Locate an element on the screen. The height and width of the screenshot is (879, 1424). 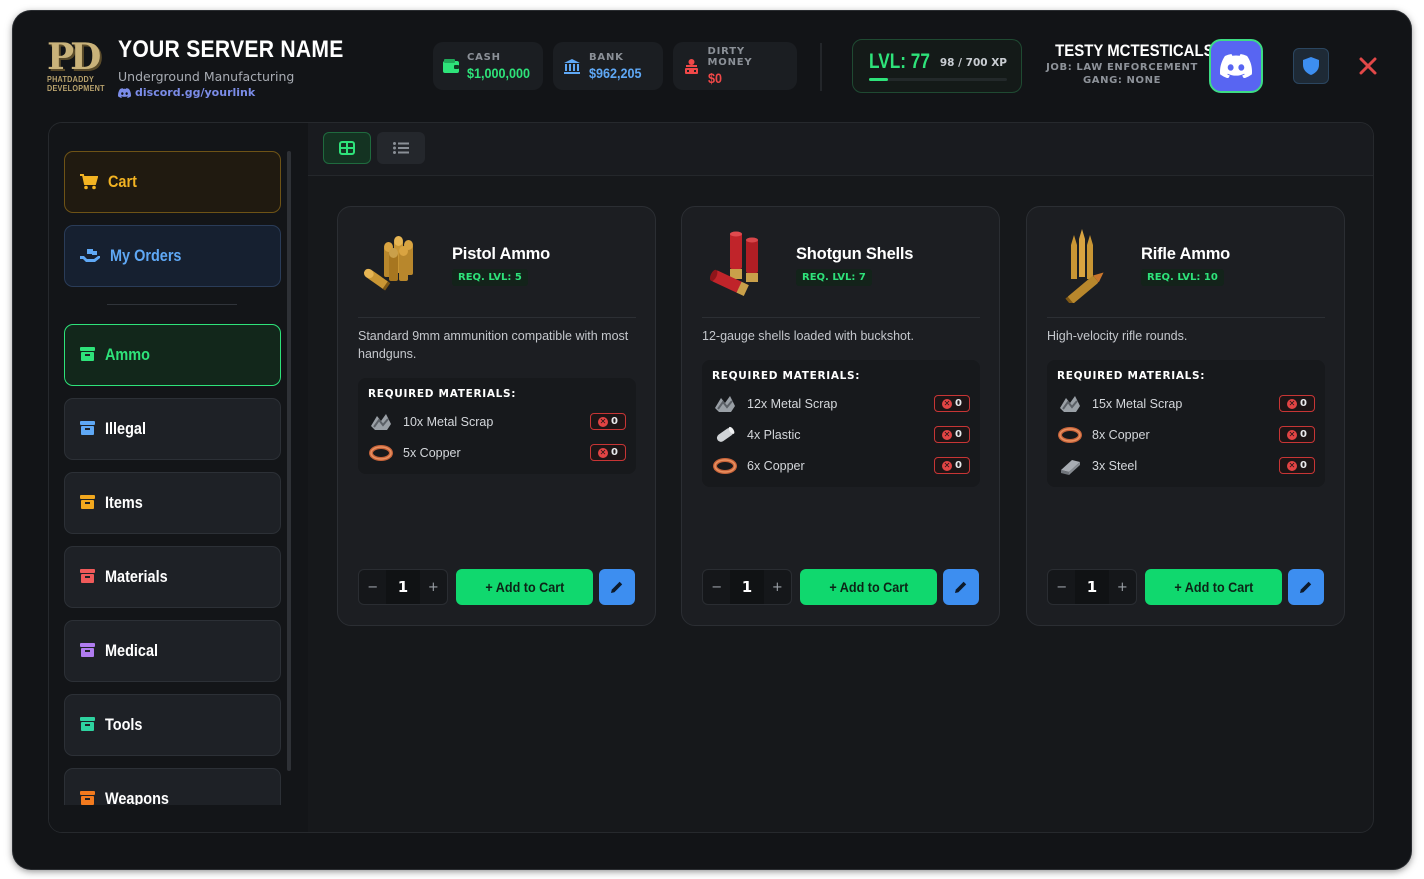
server-logo: PD PHATDADDY DEVELOPMENT is located at coordinates (76, 64).